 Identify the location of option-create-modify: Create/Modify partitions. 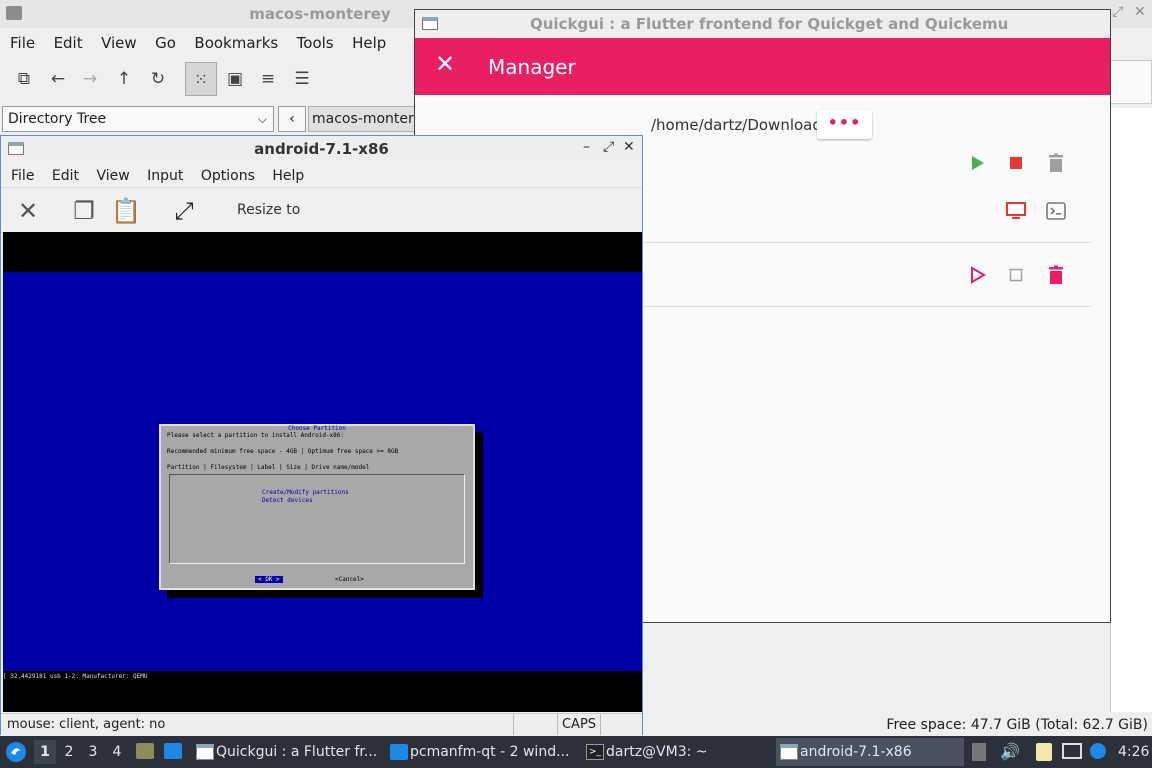
(305, 492).